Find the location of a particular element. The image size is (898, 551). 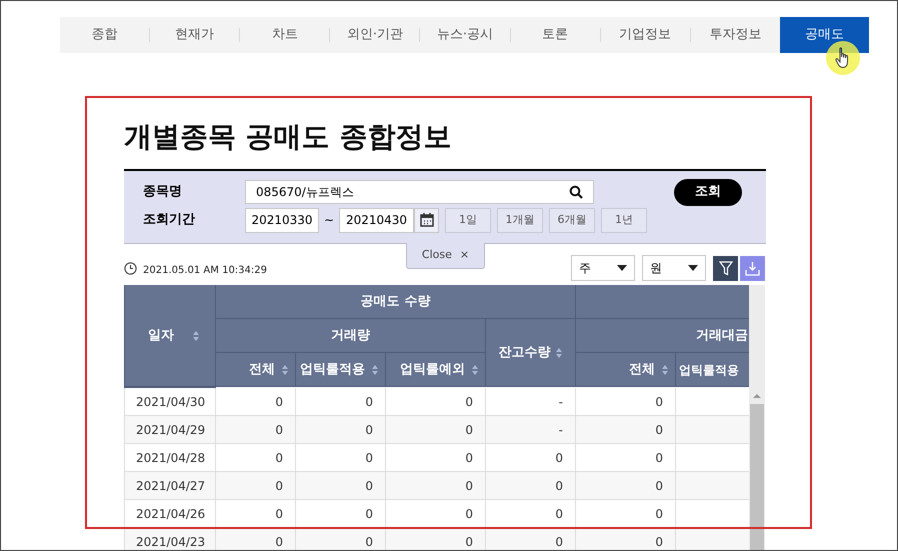

table-cell: 2021/04/26 is located at coordinates (170, 514).